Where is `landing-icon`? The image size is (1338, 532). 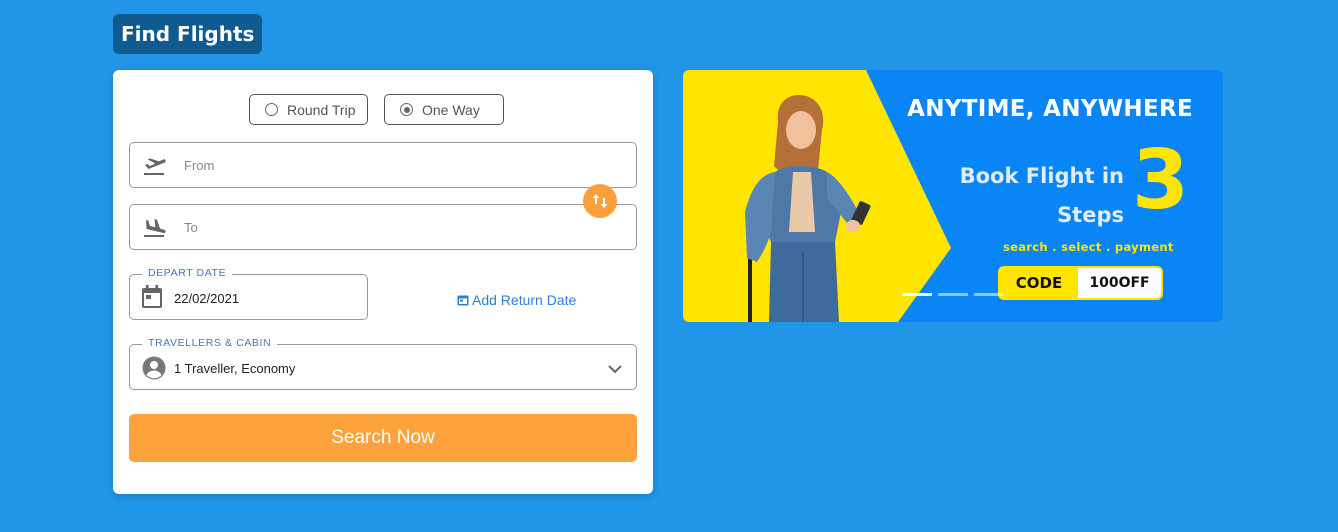
landing-icon is located at coordinates (155, 228).